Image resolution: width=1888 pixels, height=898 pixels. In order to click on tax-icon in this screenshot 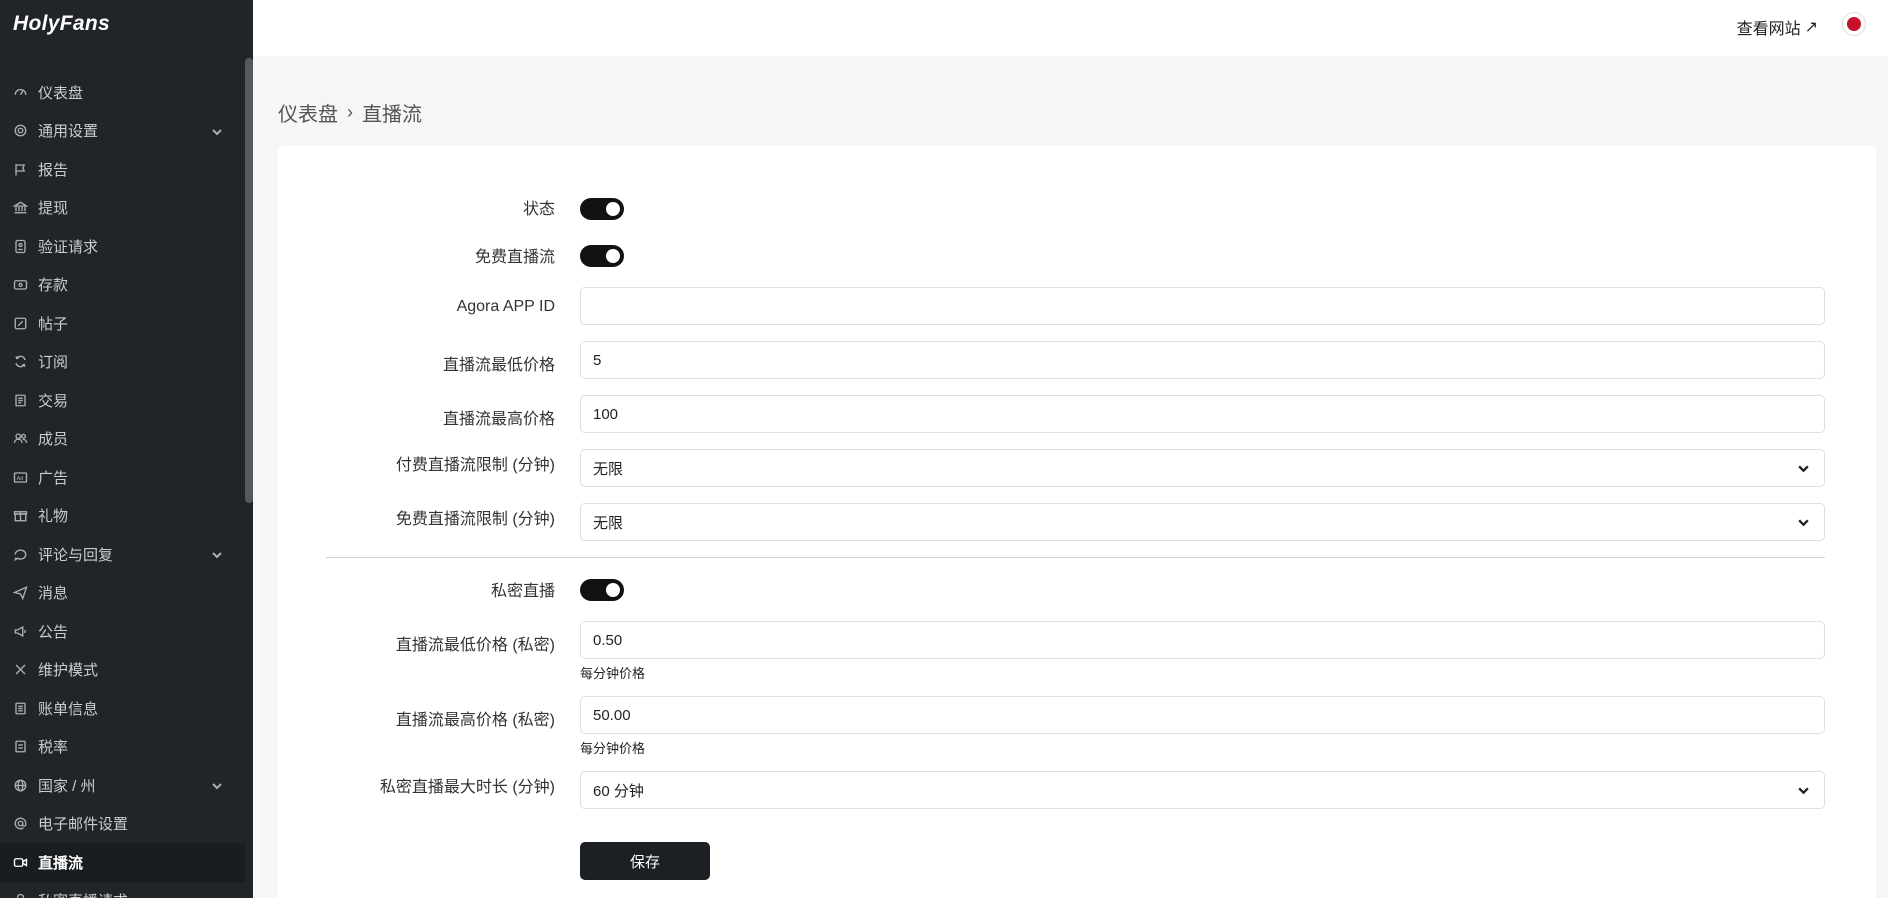, I will do `click(20, 747)`.